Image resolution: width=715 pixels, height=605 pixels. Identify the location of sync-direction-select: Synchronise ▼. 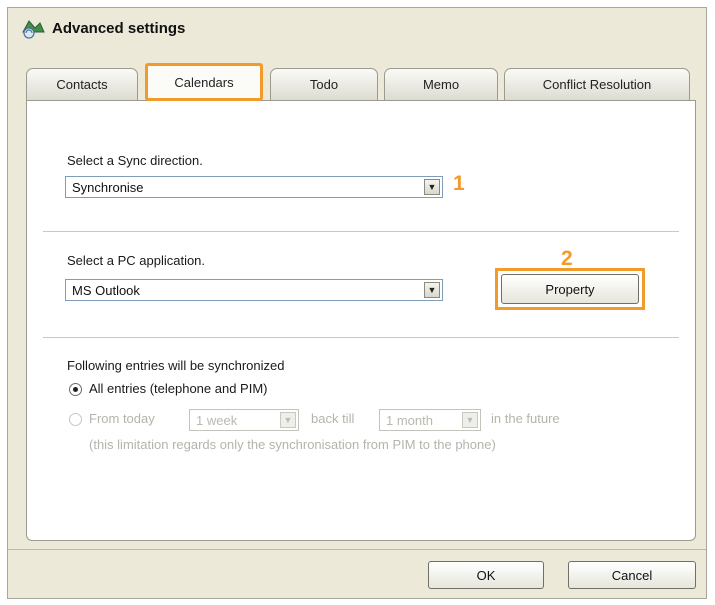
(254, 187).